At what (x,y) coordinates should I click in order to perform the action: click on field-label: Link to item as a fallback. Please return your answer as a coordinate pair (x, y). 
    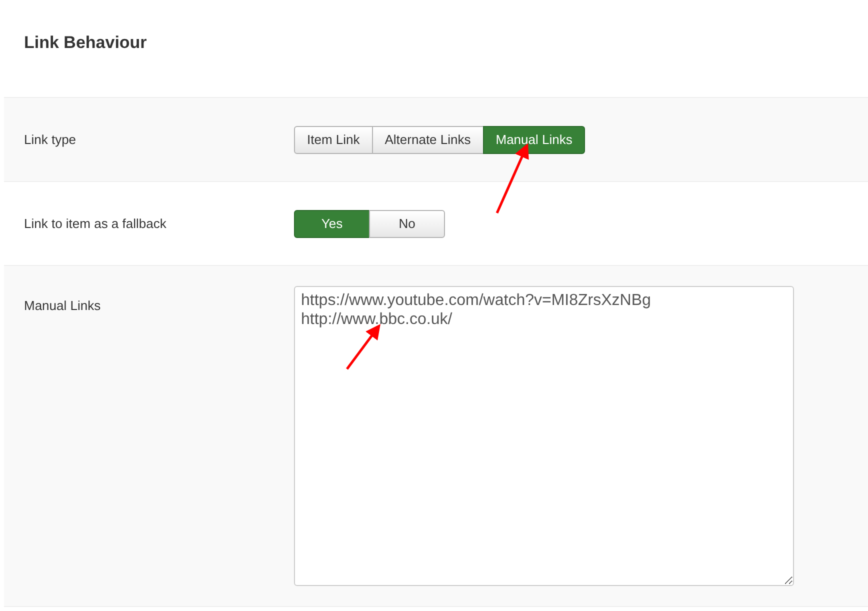
    Looking at the image, I should click on (96, 223).